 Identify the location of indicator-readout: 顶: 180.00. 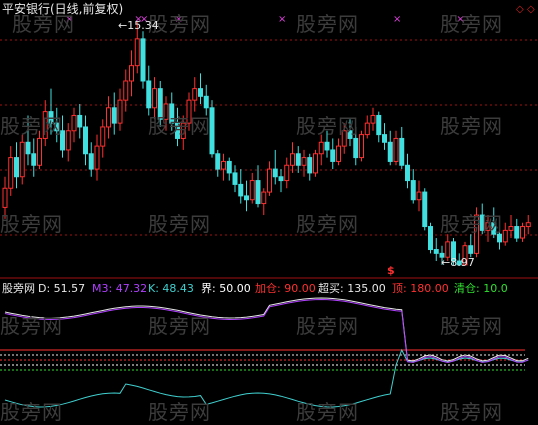
(420, 288).